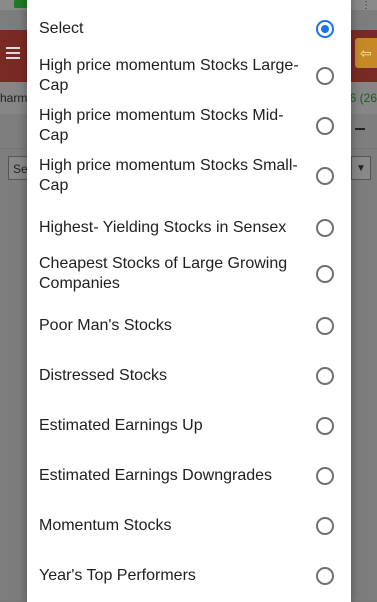  I want to click on back-arrow-icon: ⇦, so click(366, 53).